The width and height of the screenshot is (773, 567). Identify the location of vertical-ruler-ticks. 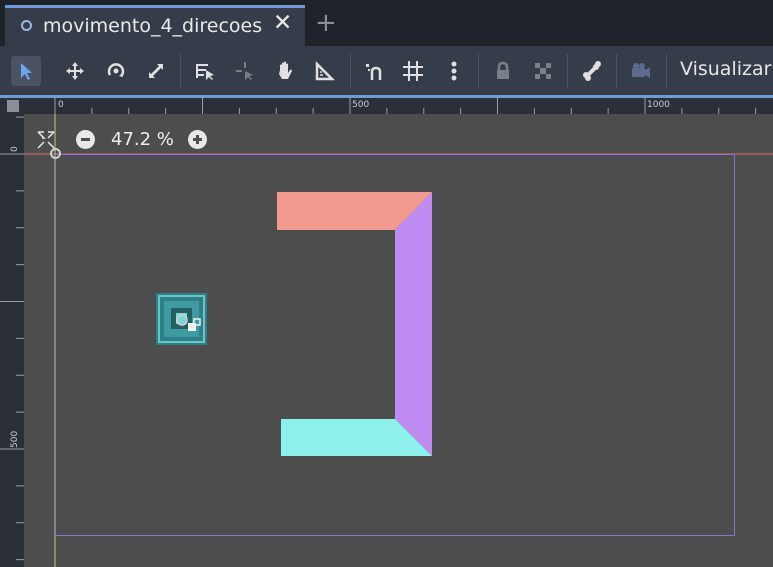
(12, 338).